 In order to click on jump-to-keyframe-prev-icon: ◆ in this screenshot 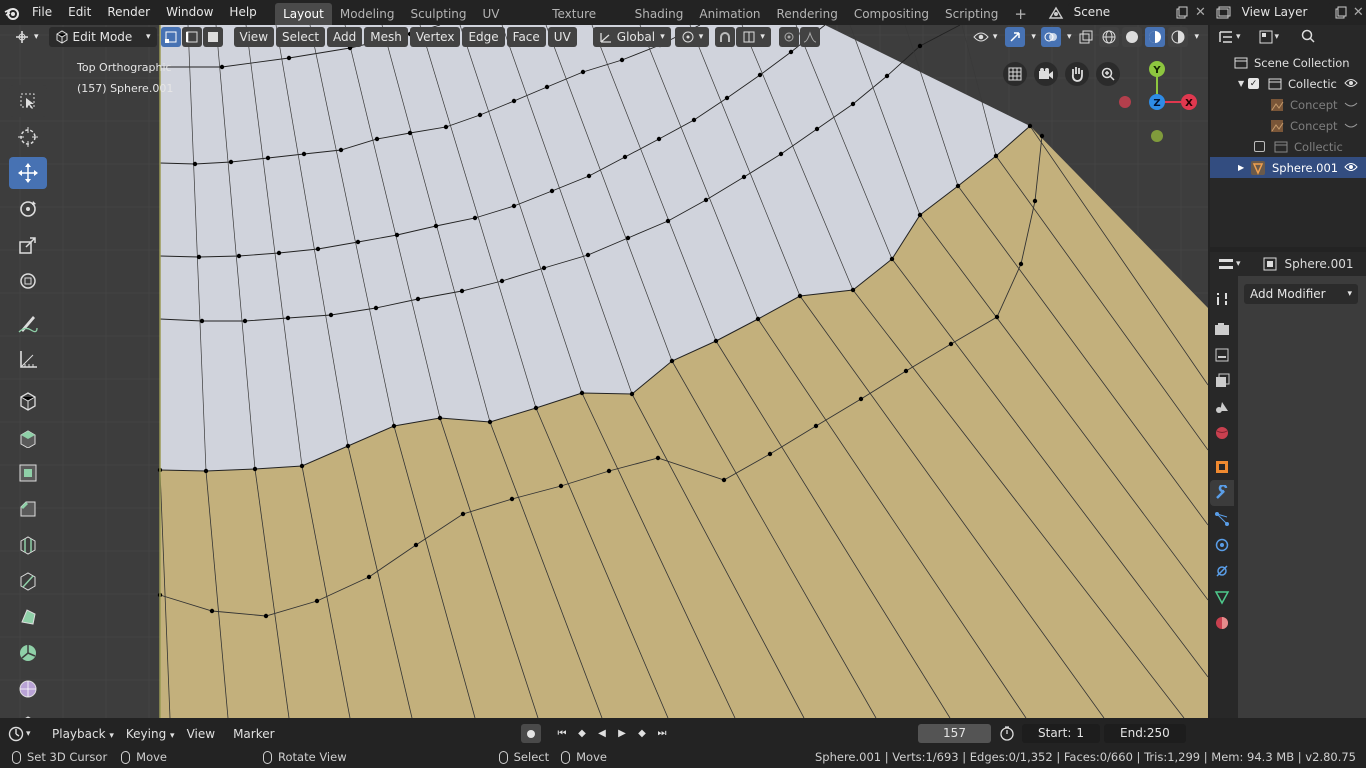, I will do `click(582, 733)`.